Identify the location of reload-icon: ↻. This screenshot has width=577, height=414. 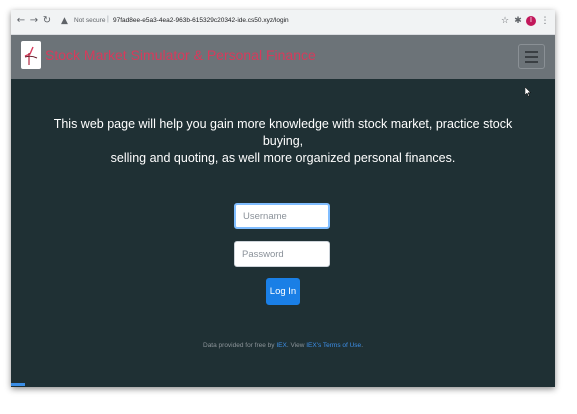
(47, 21).